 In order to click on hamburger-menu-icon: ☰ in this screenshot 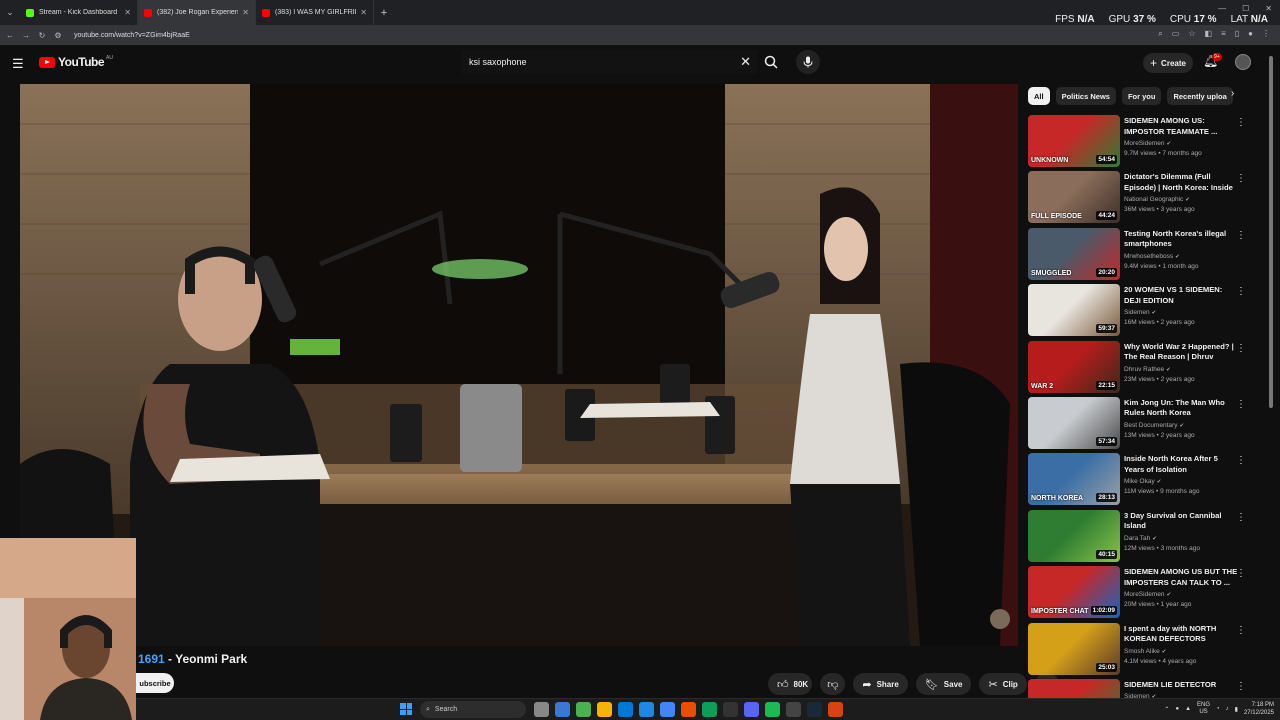, I will do `click(19, 64)`.